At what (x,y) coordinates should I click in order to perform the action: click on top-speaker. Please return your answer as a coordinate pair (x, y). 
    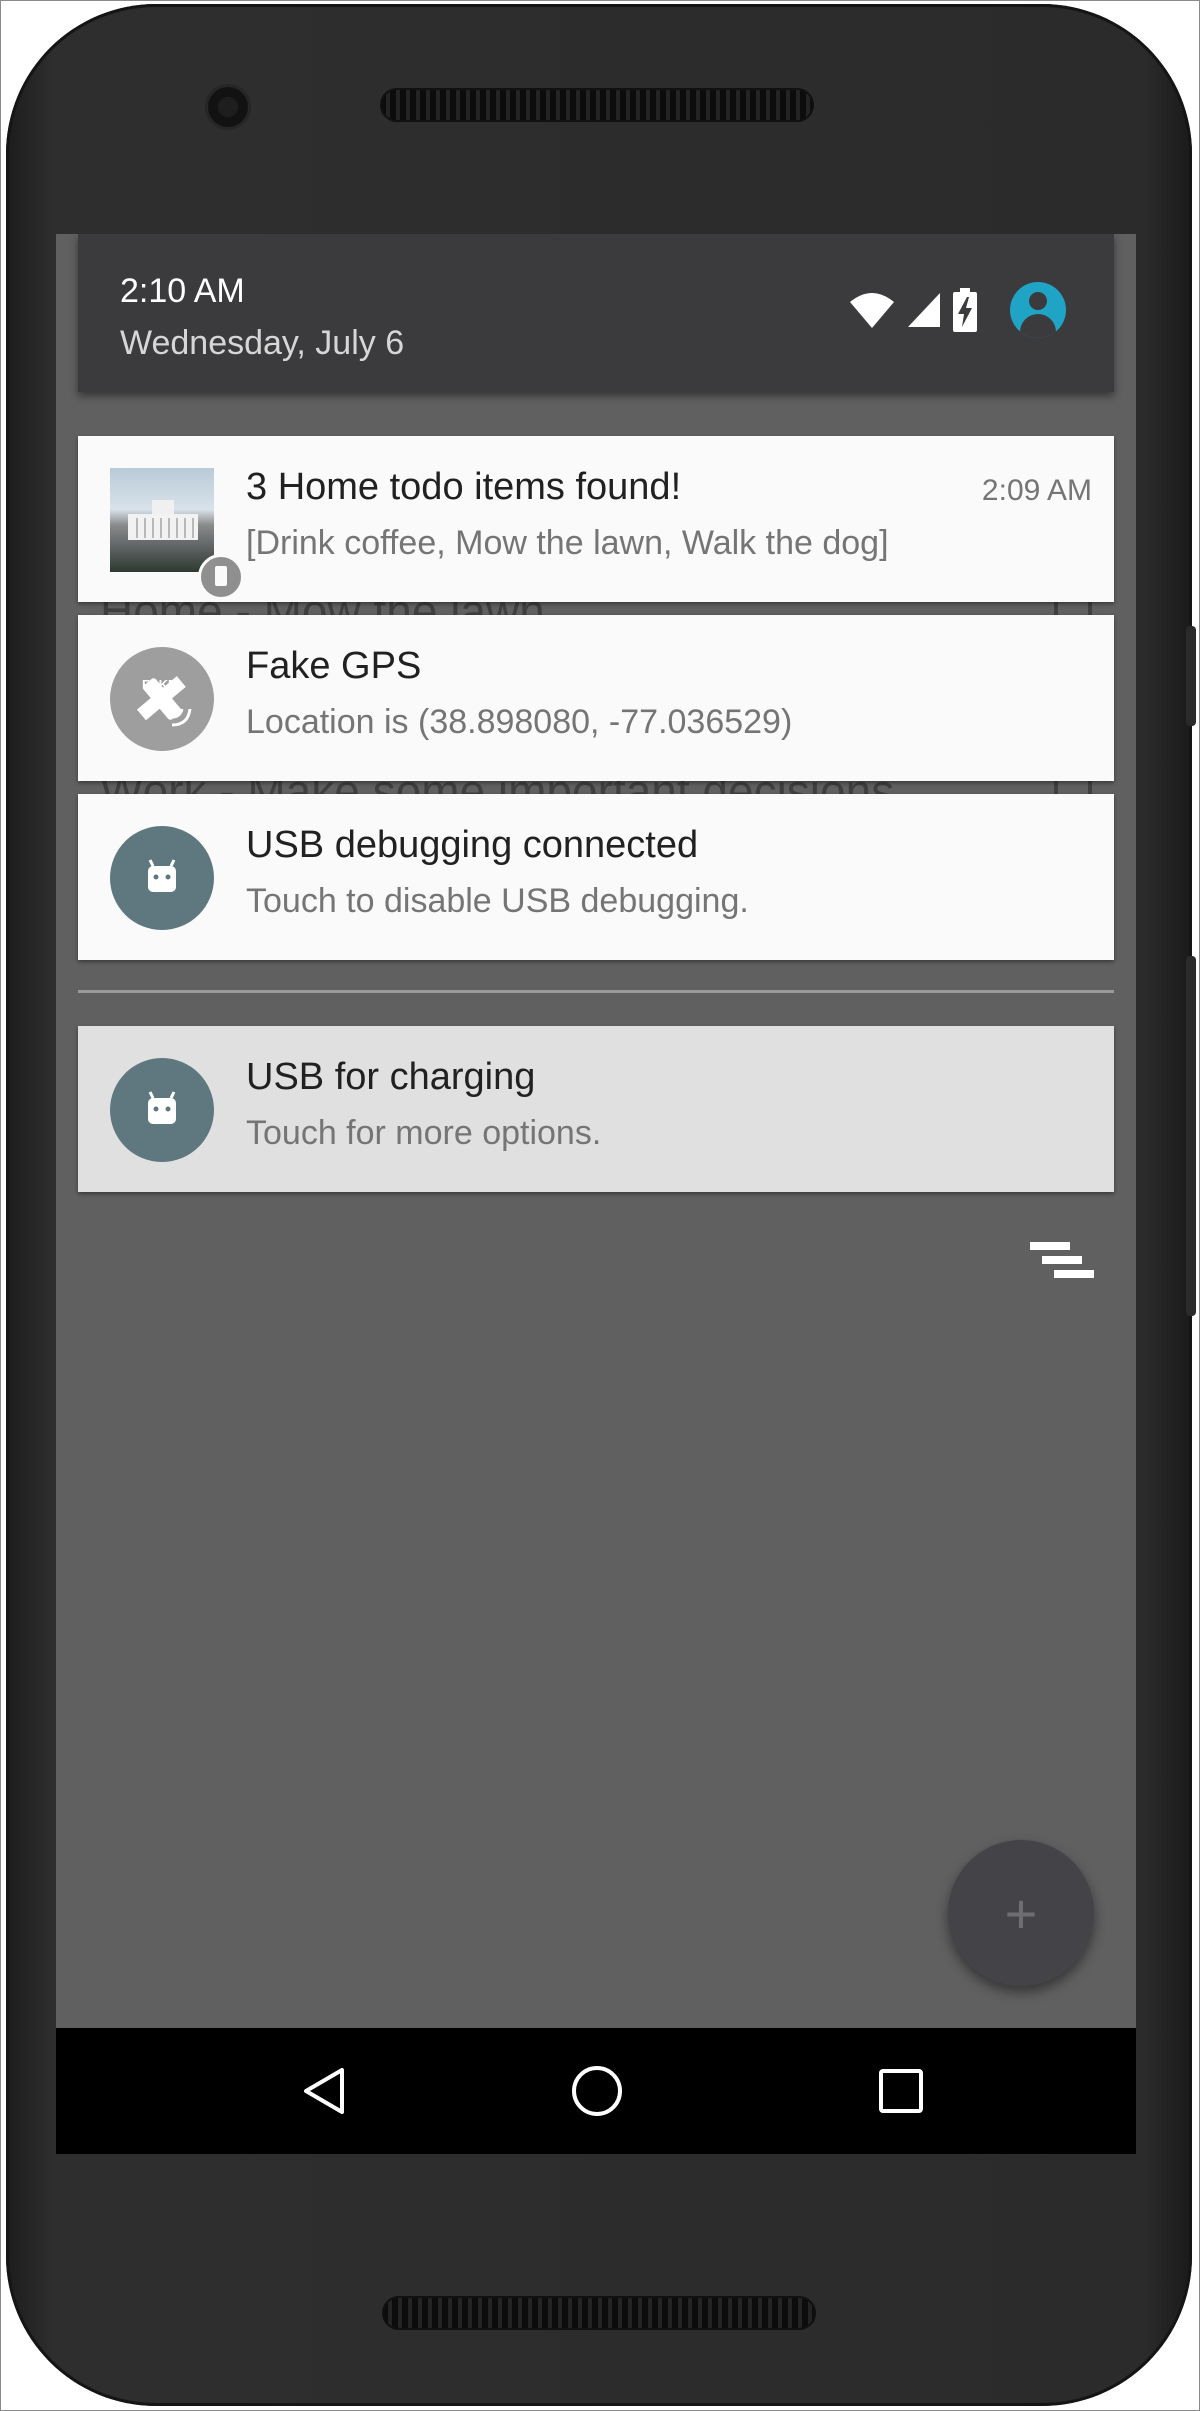
    Looking at the image, I should click on (597, 105).